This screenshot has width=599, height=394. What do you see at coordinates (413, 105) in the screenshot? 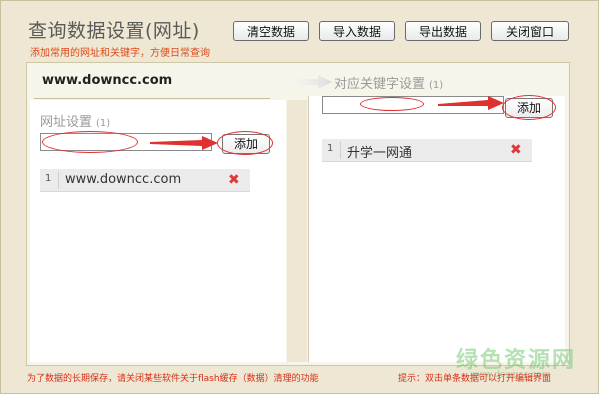
I see `keyword-input` at bounding box center [413, 105].